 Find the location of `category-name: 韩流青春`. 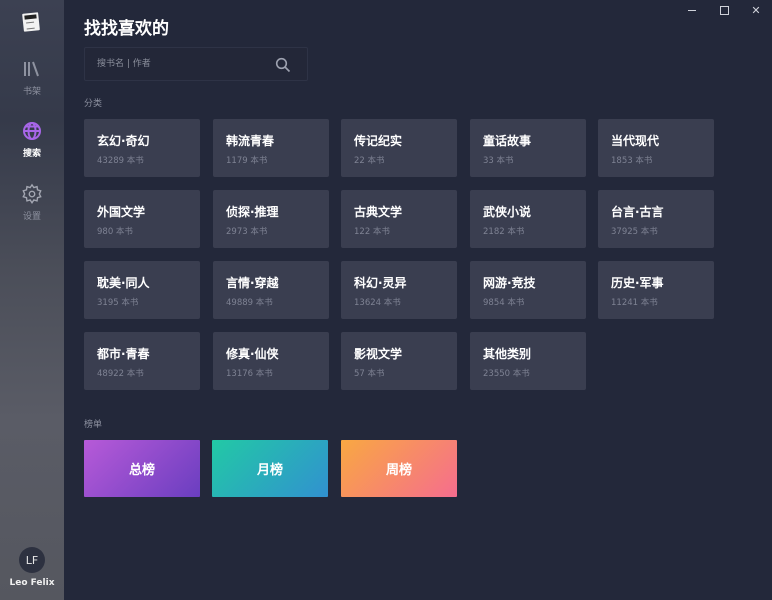

category-name: 韩流青春 is located at coordinates (250, 141).